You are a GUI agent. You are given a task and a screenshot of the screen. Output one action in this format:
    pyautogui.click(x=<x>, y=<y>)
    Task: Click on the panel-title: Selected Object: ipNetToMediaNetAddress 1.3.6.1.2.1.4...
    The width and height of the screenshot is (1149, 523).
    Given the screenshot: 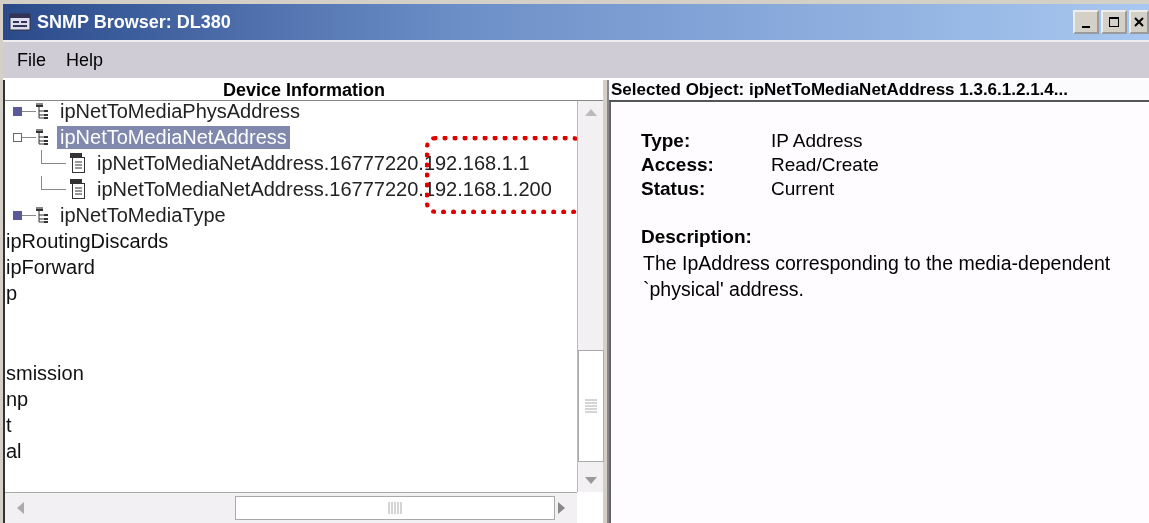 What is the action you would take?
    pyautogui.click(x=879, y=91)
    